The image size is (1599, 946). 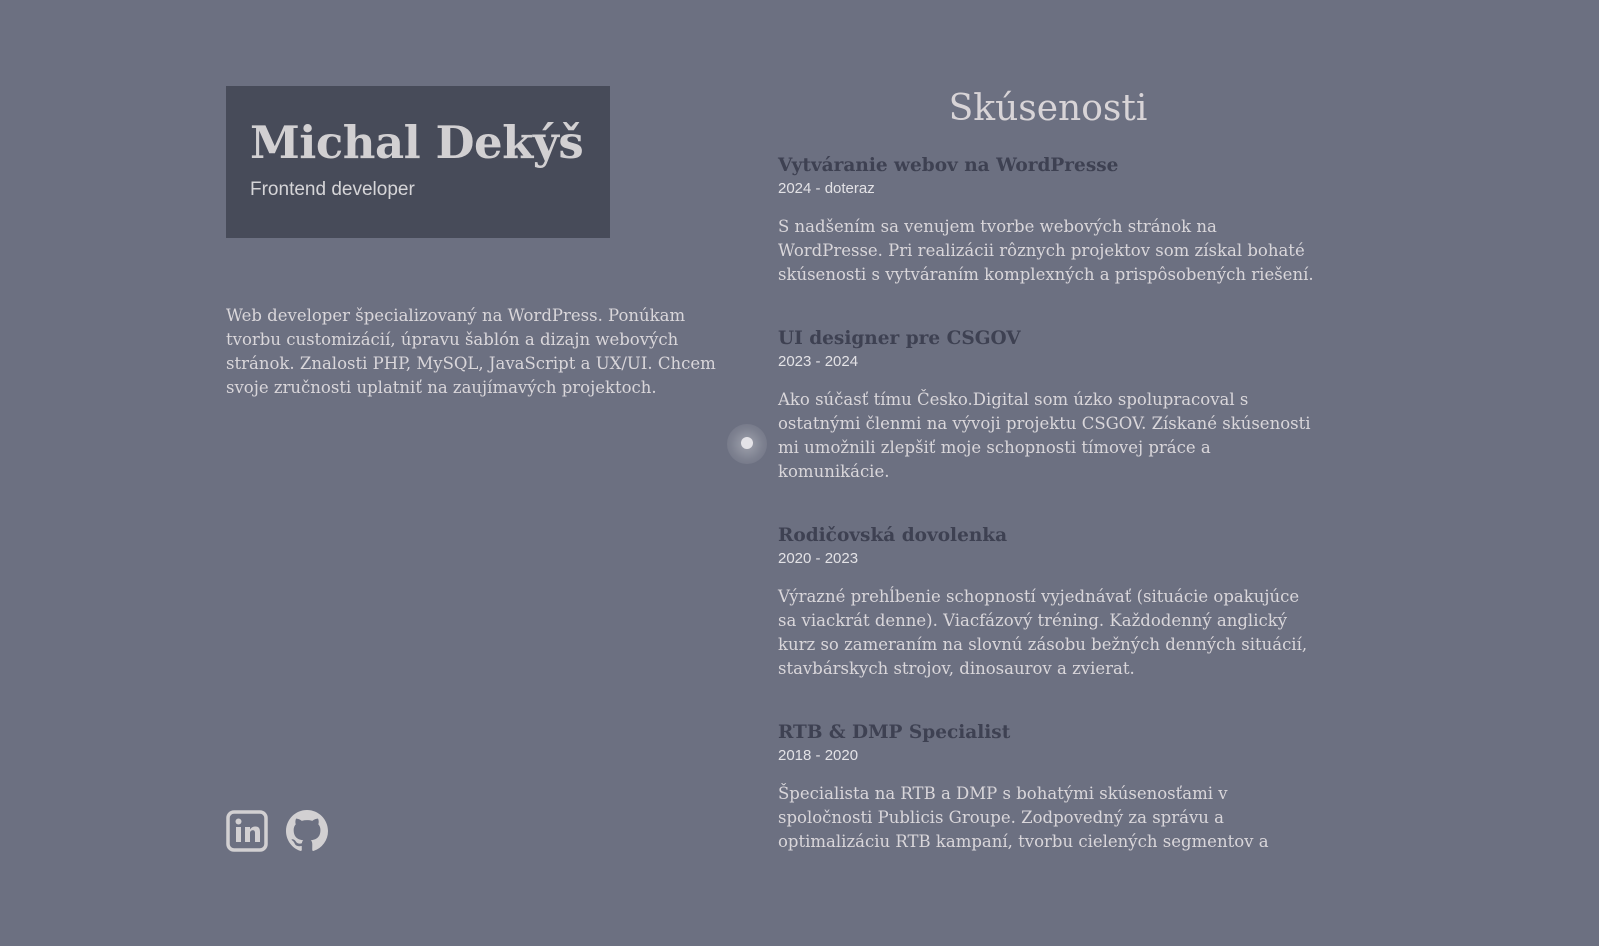 What do you see at coordinates (893, 535) in the screenshot?
I see `job-title: Rodičovská dovolenka` at bounding box center [893, 535].